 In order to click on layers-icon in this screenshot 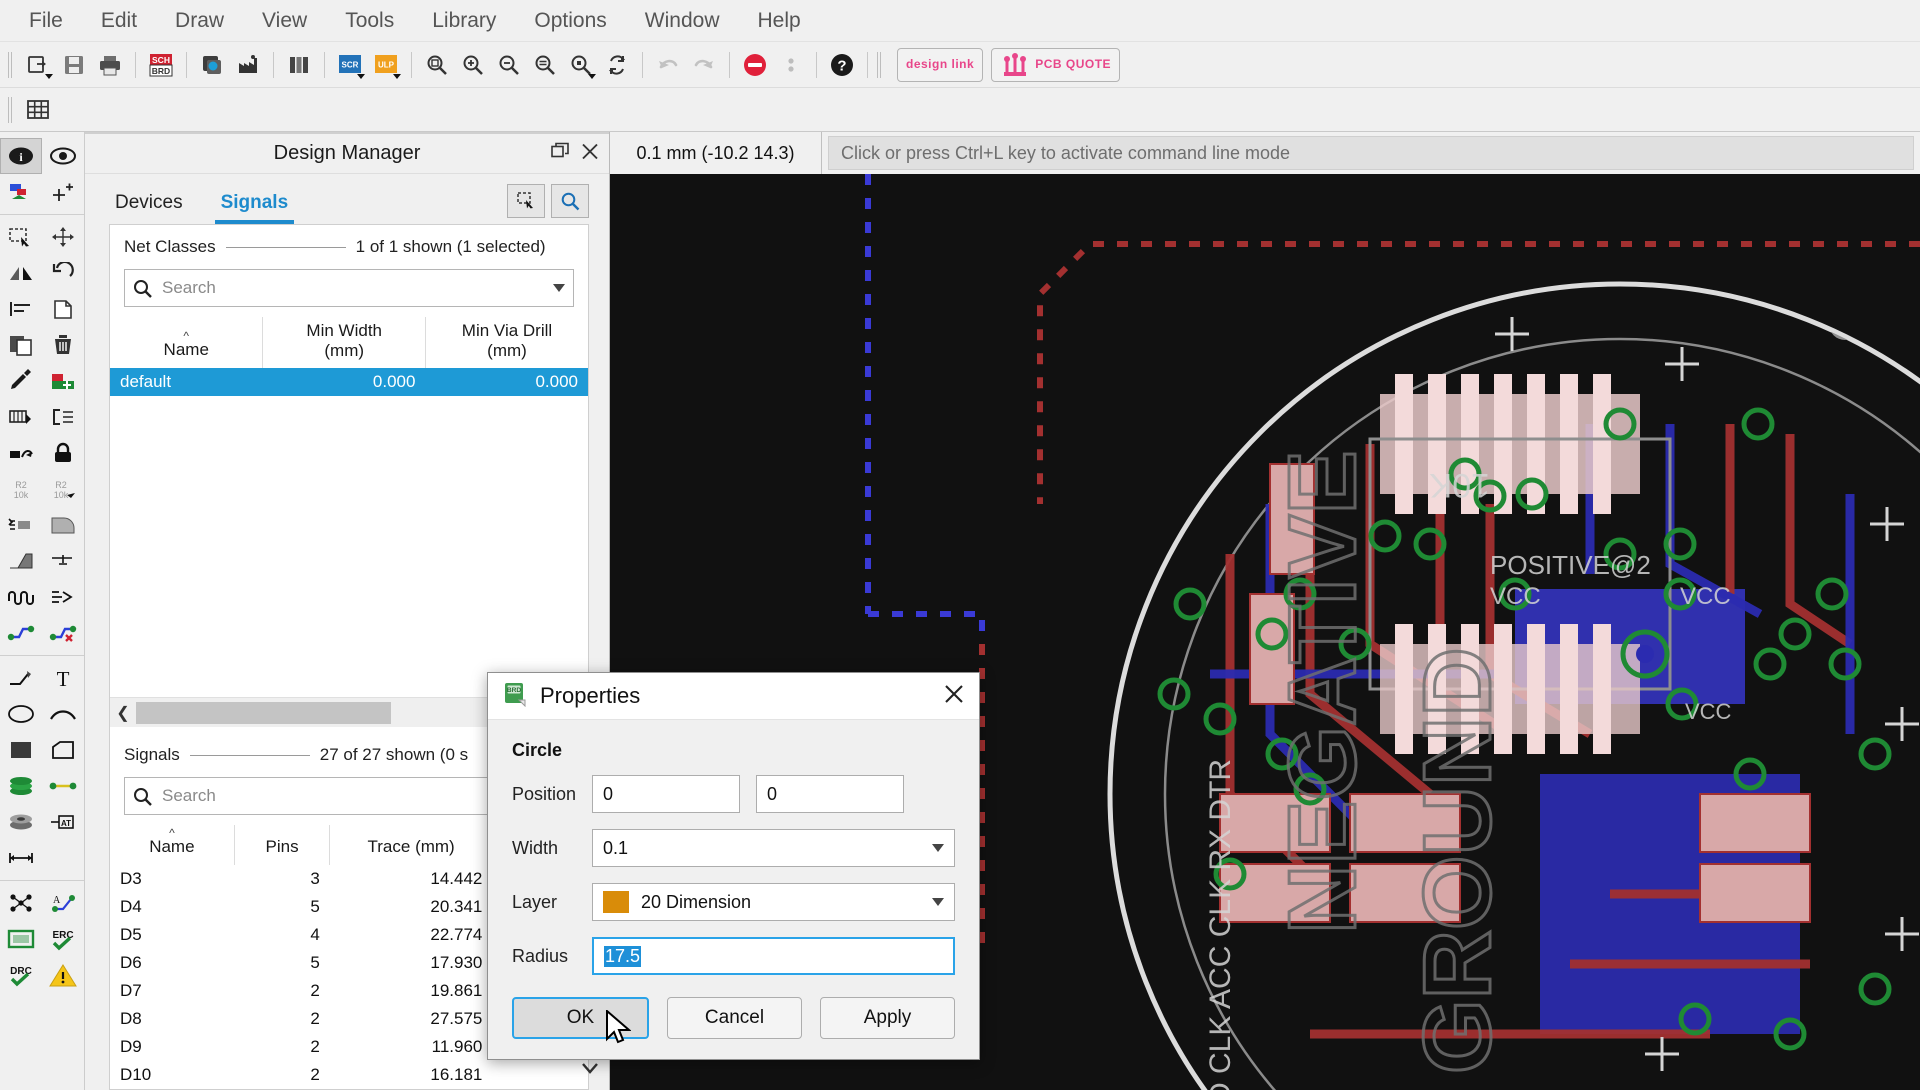, I will do `click(212, 65)`.